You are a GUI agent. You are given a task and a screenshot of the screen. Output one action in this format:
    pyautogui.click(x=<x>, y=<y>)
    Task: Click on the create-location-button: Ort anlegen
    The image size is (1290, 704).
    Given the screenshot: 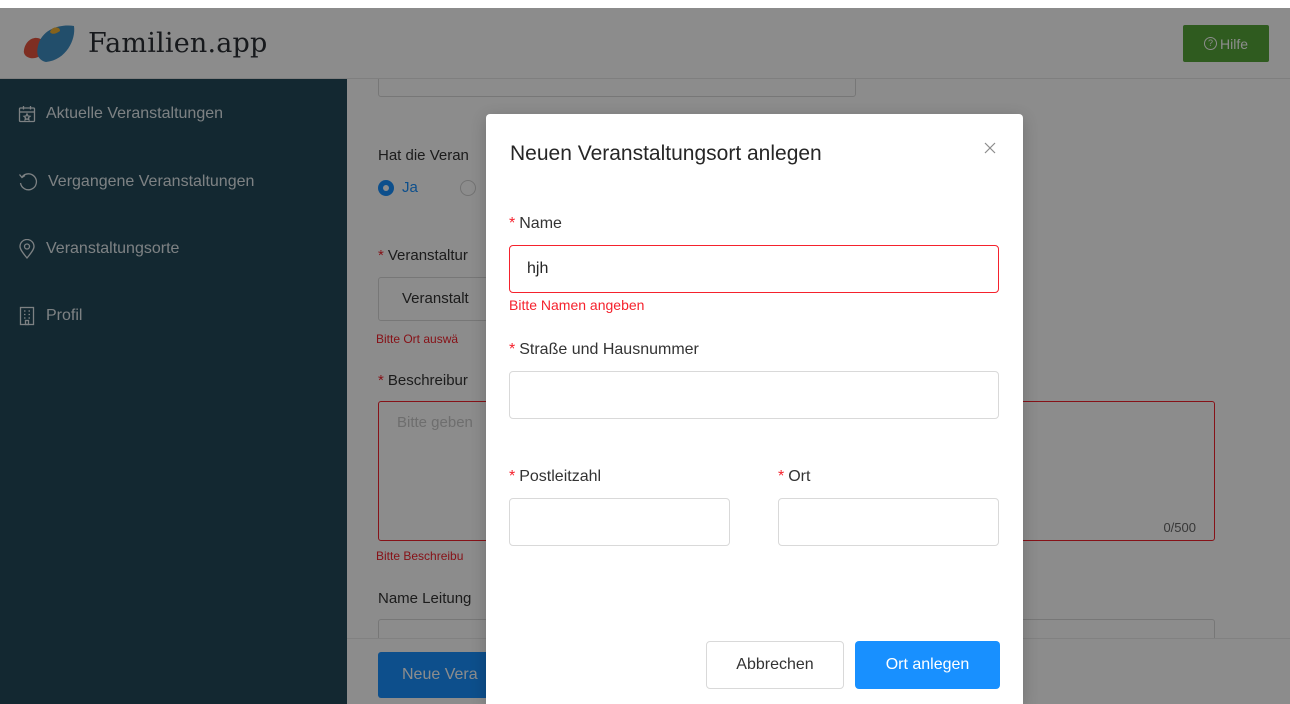 What is the action you would take?
    pyautogui.click(x=927, y=665)
    